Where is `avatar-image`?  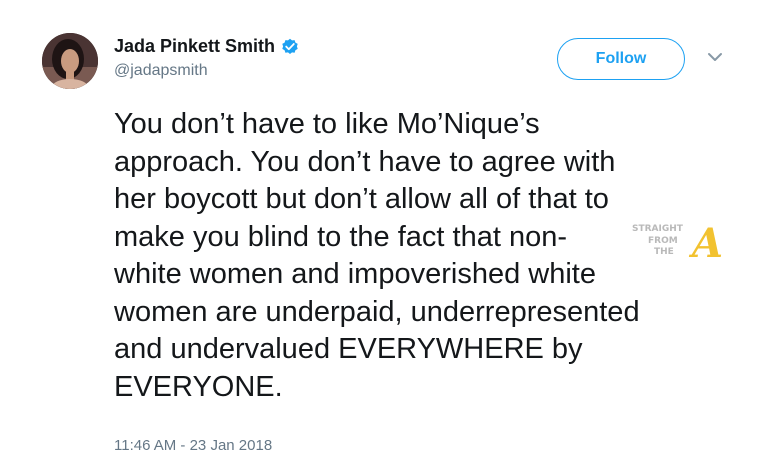 avatar-image is located at coordinates (70, 61).